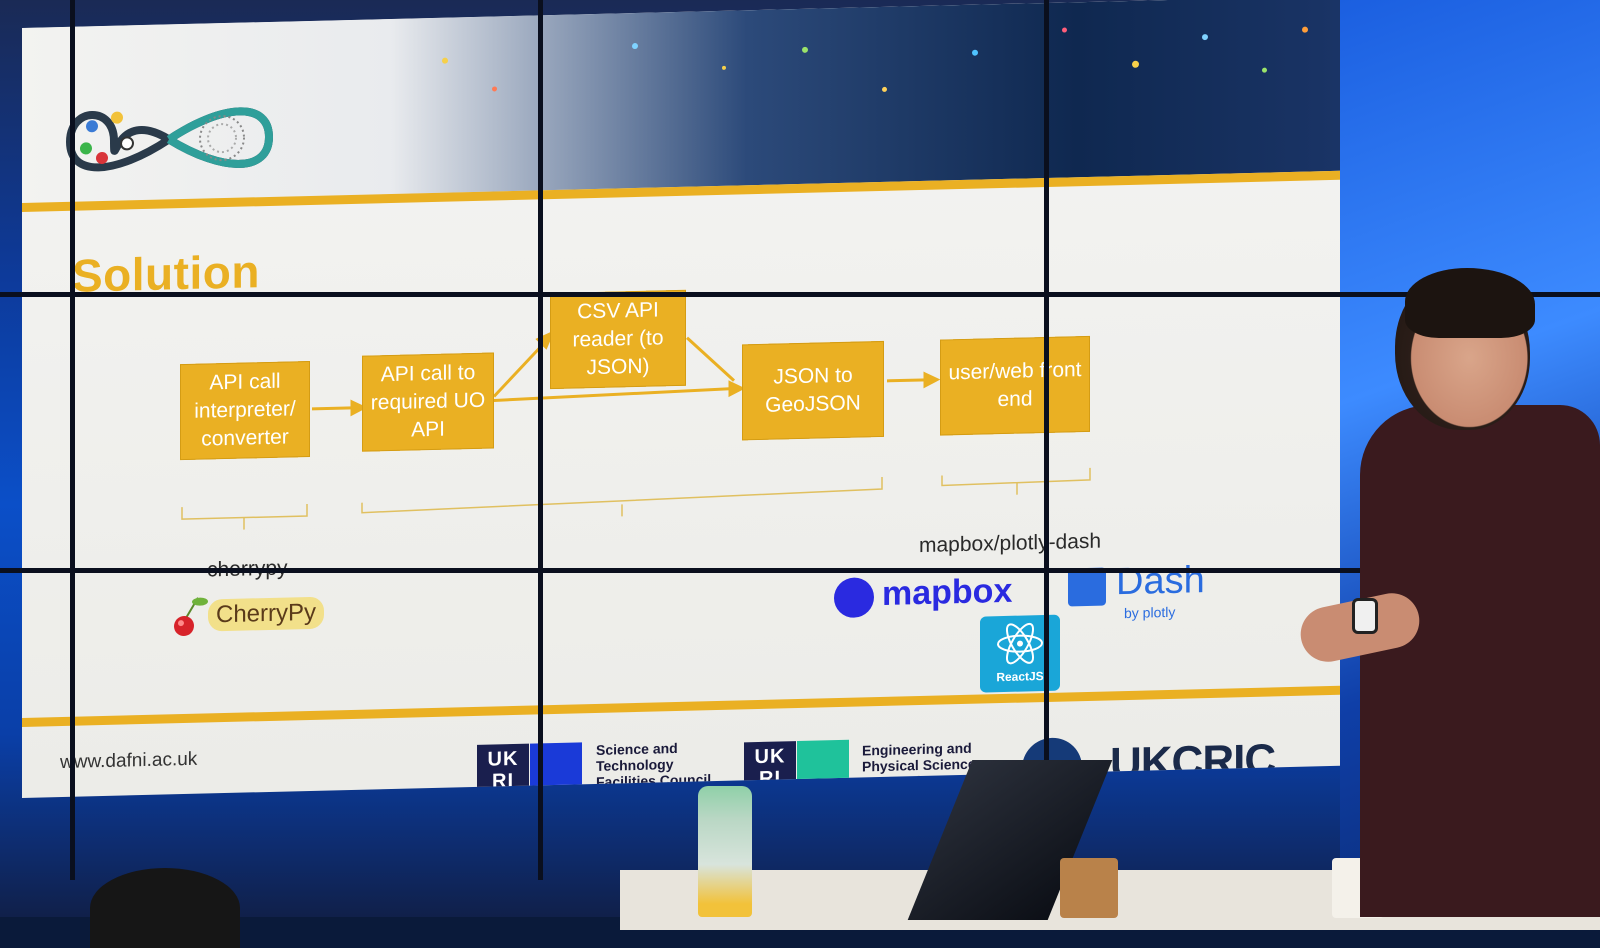 This screenshot has height=948, width=1600. What do you see at coordinates (245, 410) in the screenshot?
I see `flow-box-api-call-interpreter: API call interpreter/ converter` at bounding box center [245, 410].